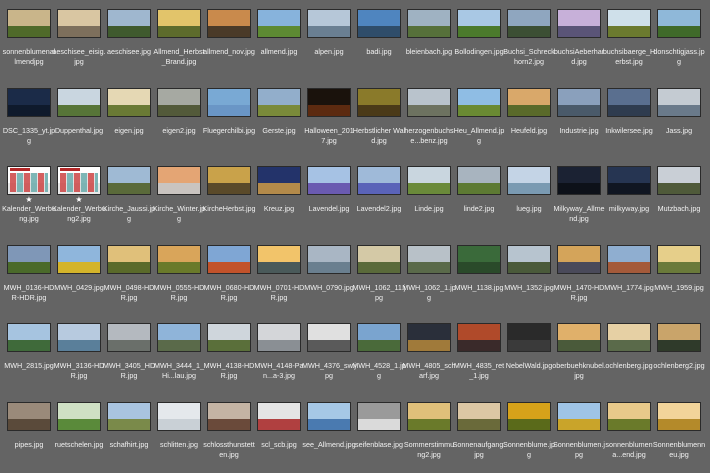  I want to click on file-name-label: MWH_1959.jpg, so click(679, 287).